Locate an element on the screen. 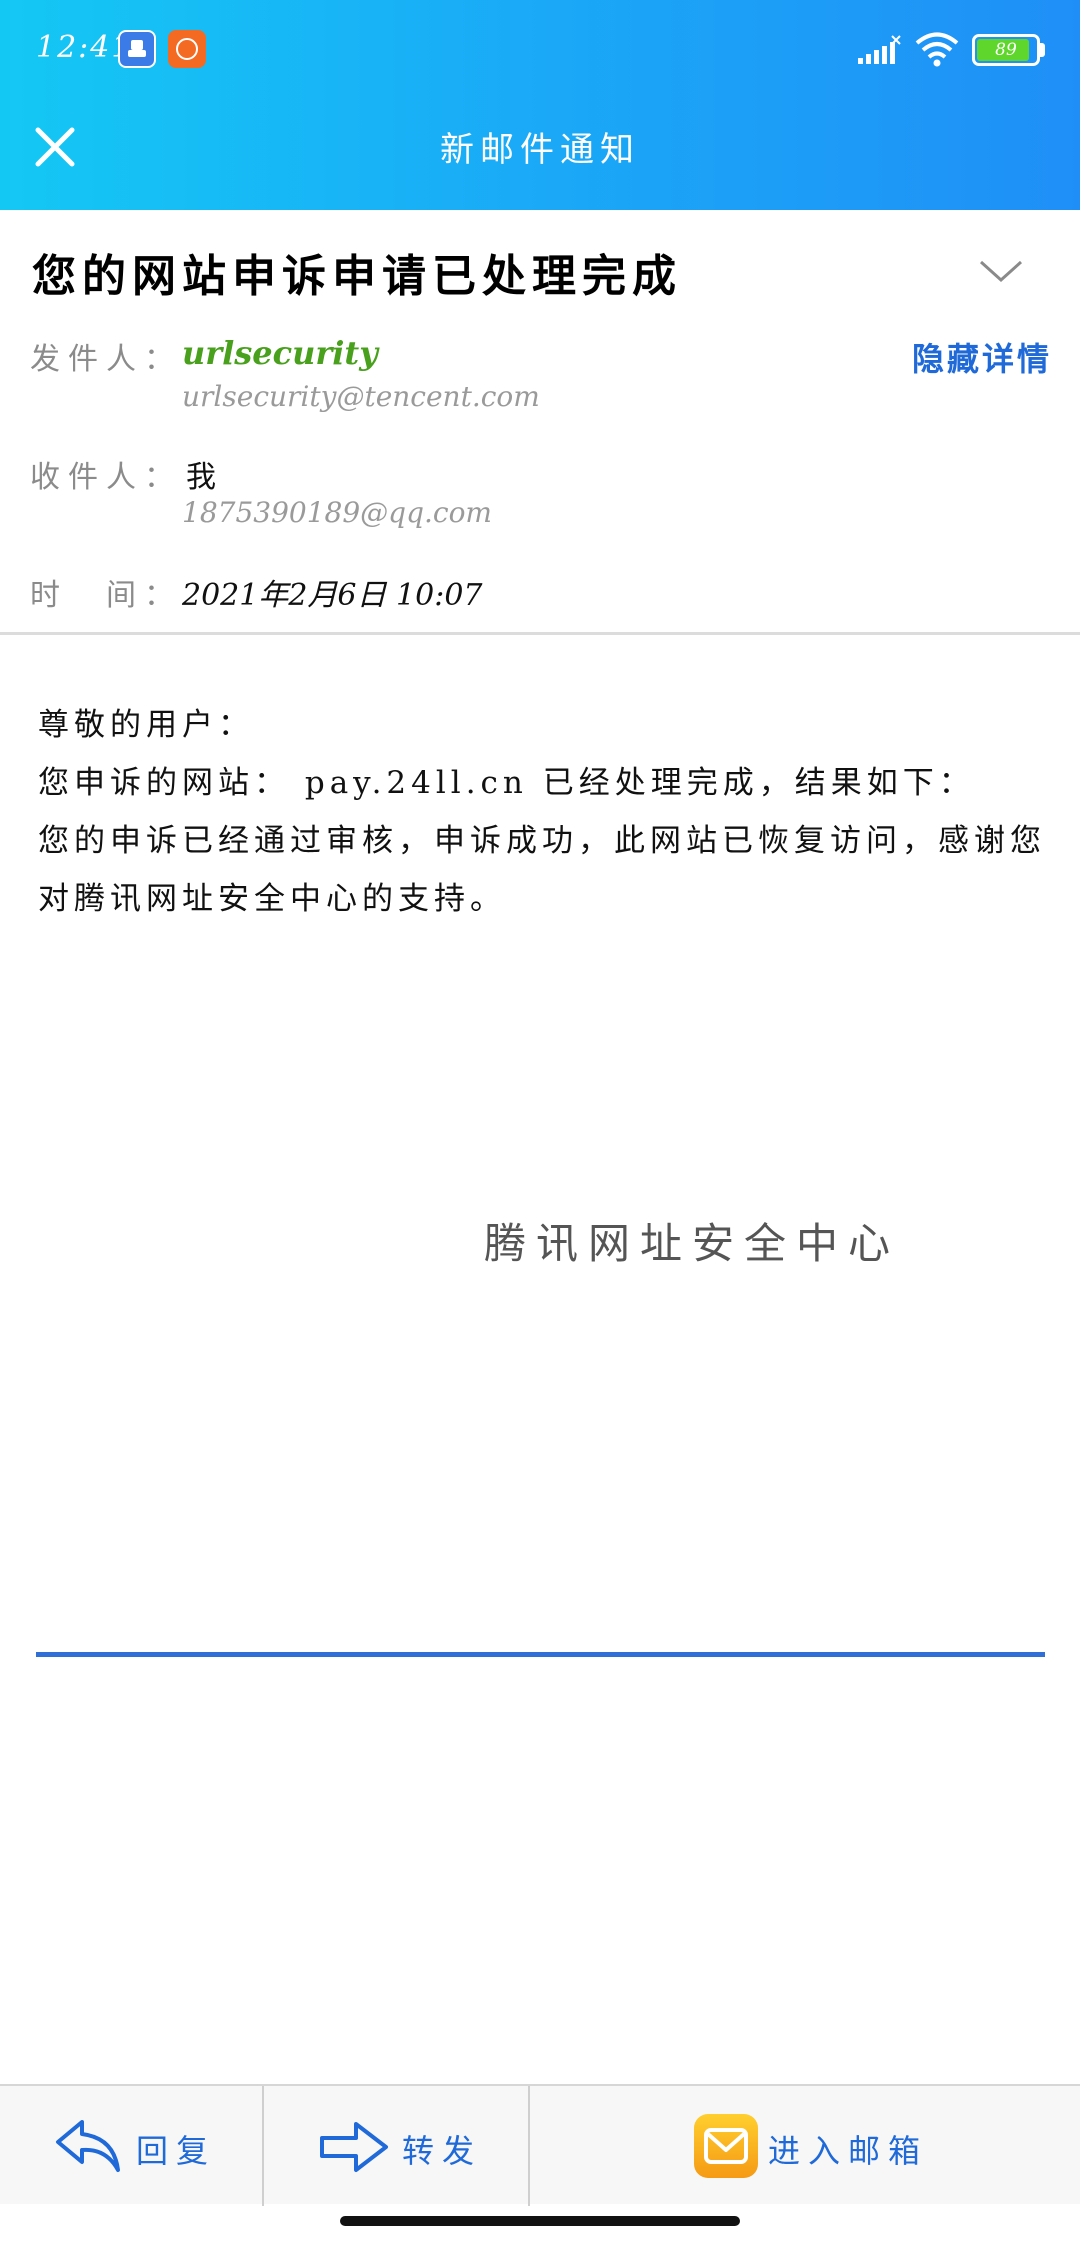 The width and height of the screenshot is (1080, 2248). sender-label: 发件人： is located at coordinates (106, 359).